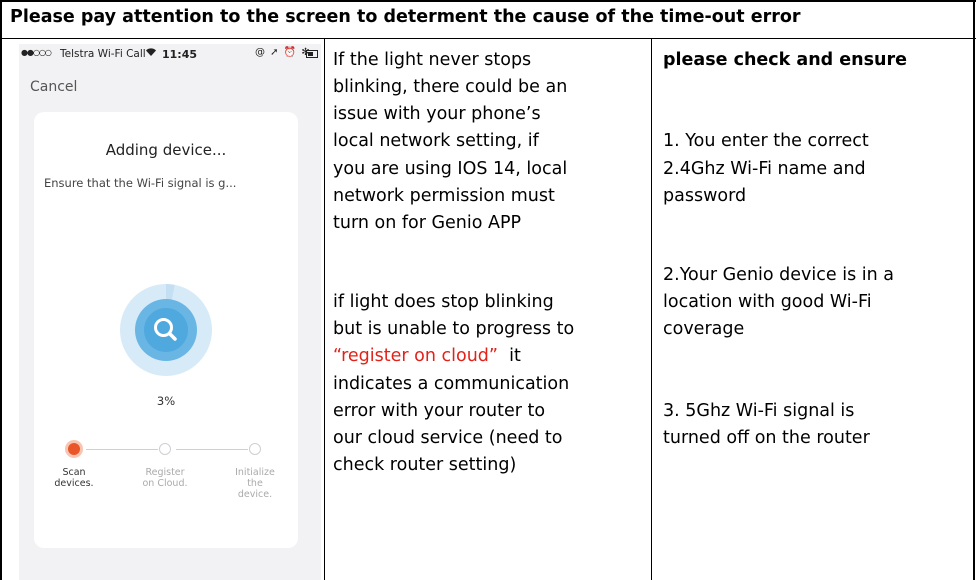 The image size is (976, 580). I want to click on table-border-left, so click(1, 290).